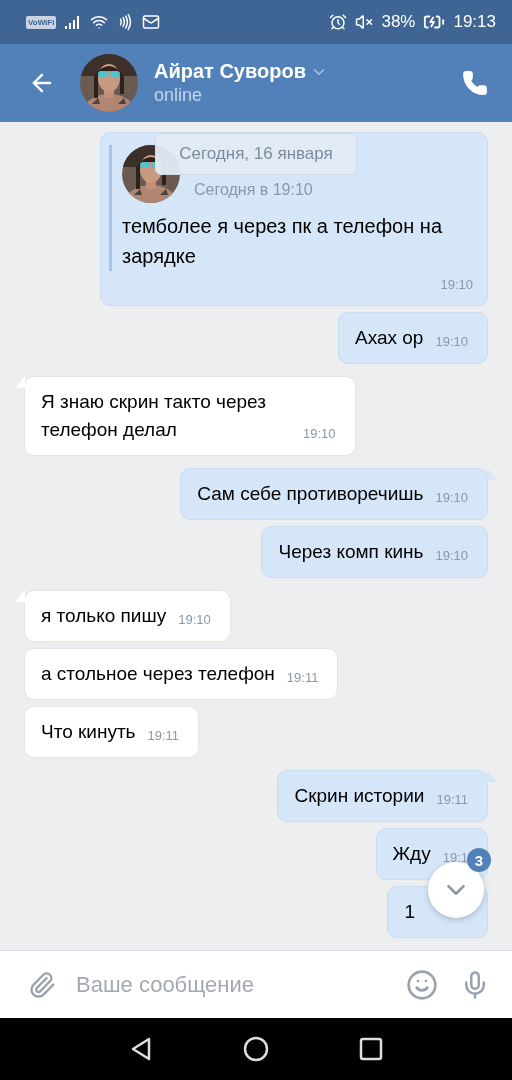 This screenshot has height=1080, width=512. Describe the element at coordinates (256, 154) in the screenshot. I see `date-pill: Сегодня, 16 января` at that location.